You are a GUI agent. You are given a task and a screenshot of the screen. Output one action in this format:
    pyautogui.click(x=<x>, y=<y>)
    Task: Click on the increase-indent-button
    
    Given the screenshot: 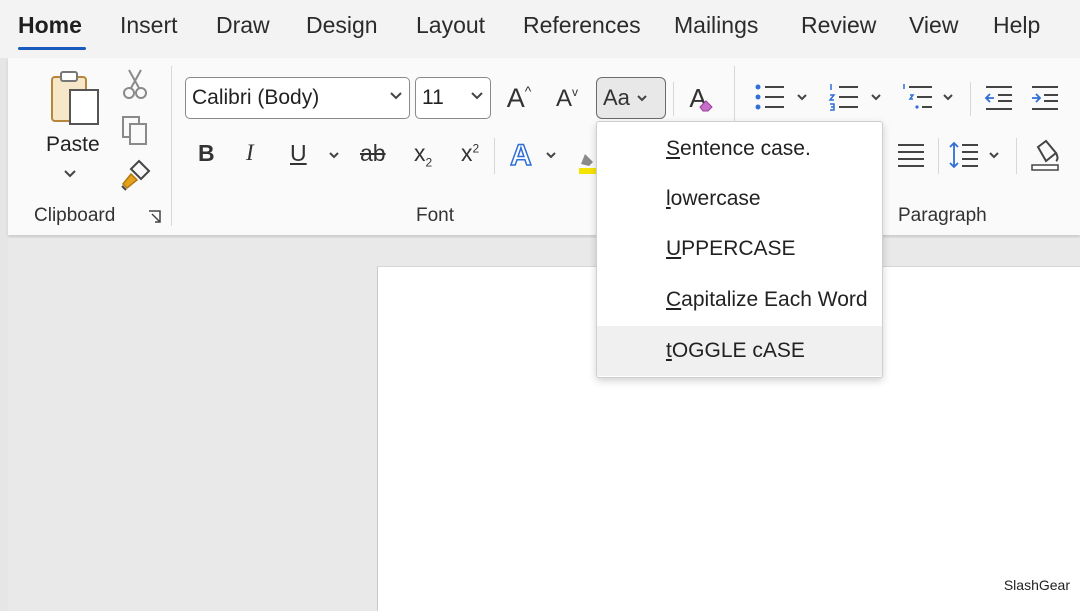 What is the action you would take?
    pyautogui.click(x=1045, y=98)
    